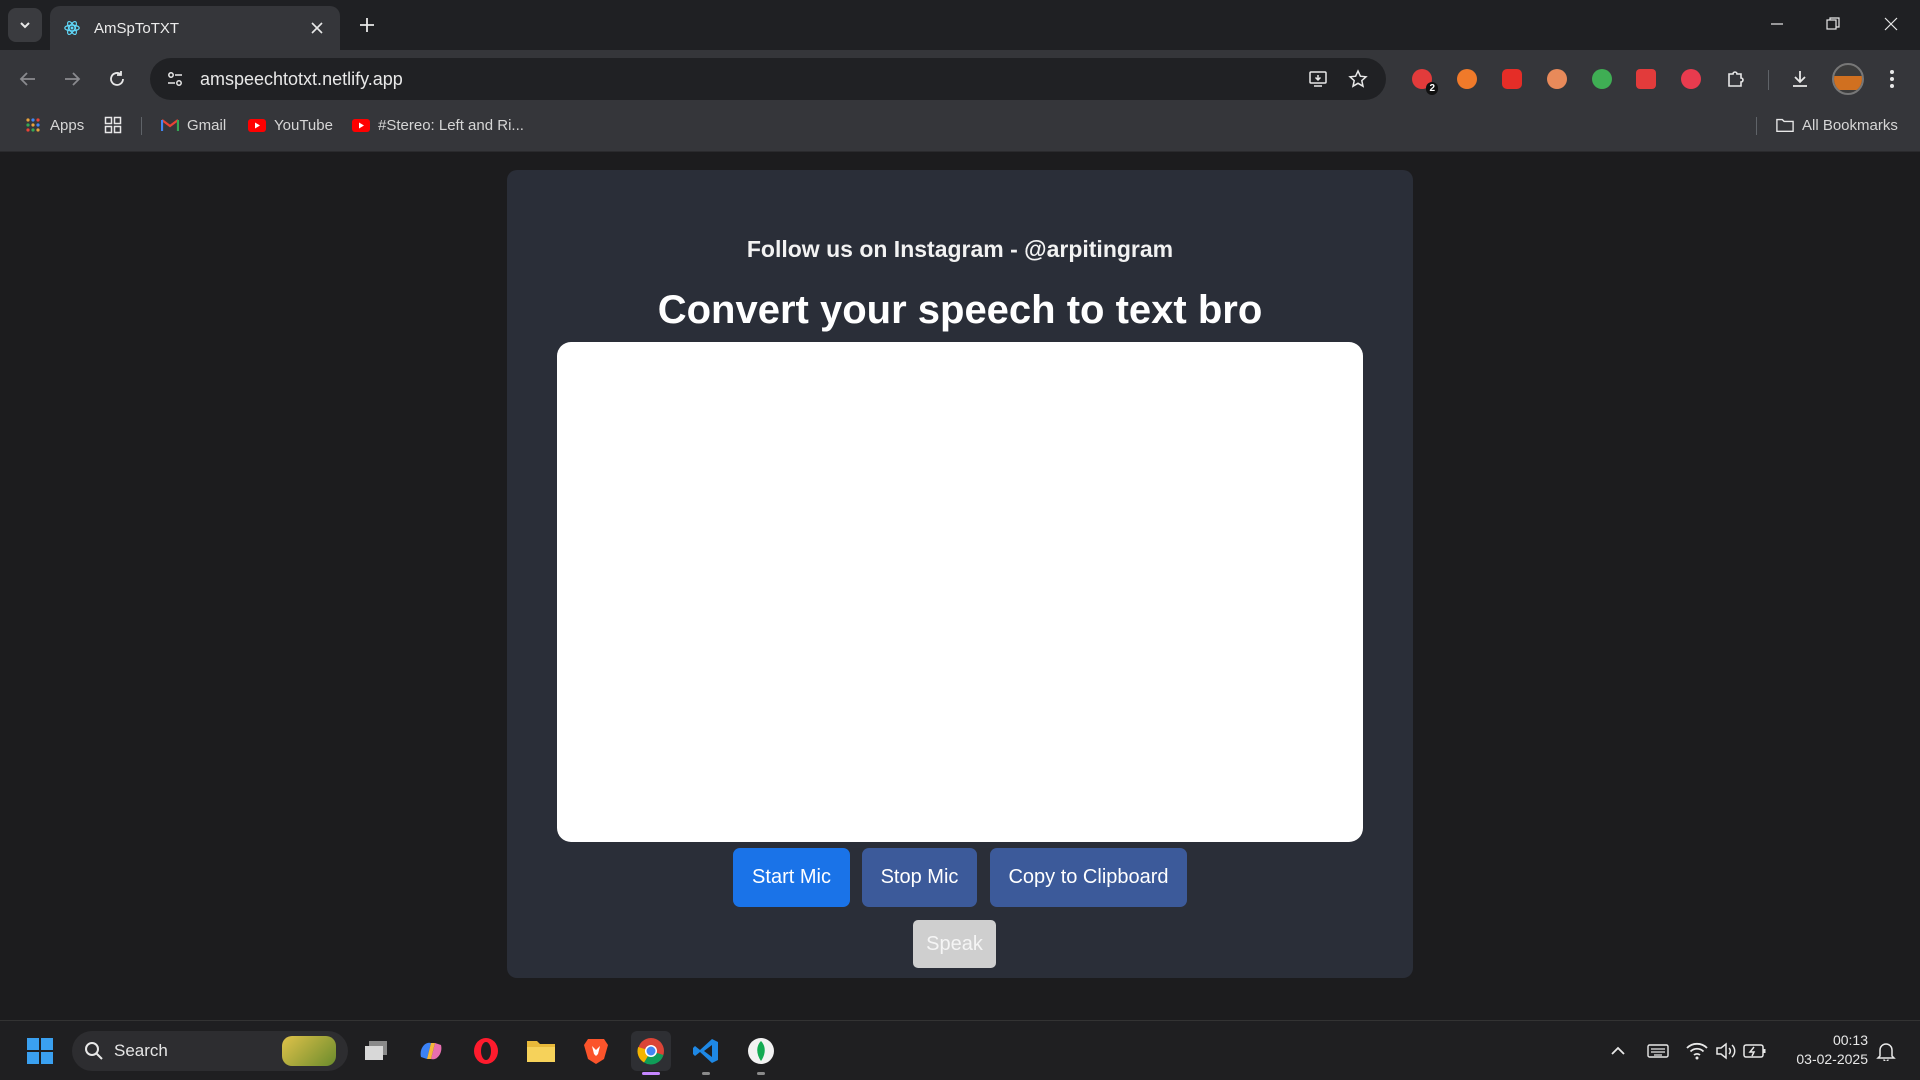 Image resolution: width=1920 pixels, height=1080 pixels. I want to click on tab-groups-icon, so click(113, 125).